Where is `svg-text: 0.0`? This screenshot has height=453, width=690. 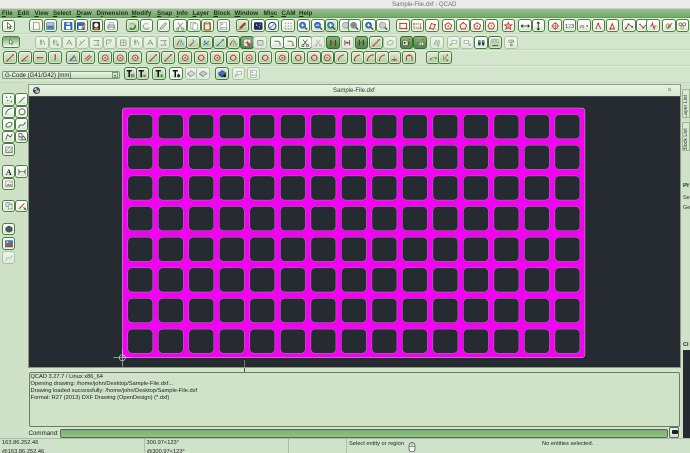
svg-text: 0.0 is located at coordinates (420, 43).